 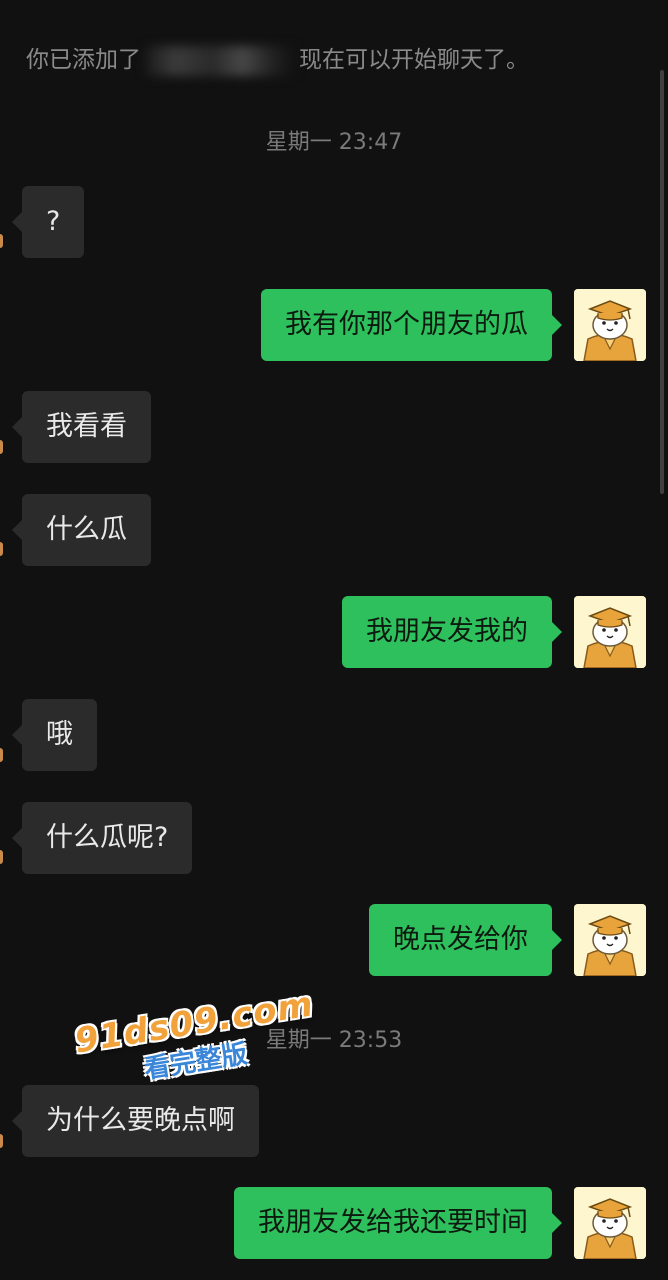 What do you see at coordinates (334, 142) in the screenshot?
I see `timestamp: 星期一 23:47` at bounding box center [334, 142].